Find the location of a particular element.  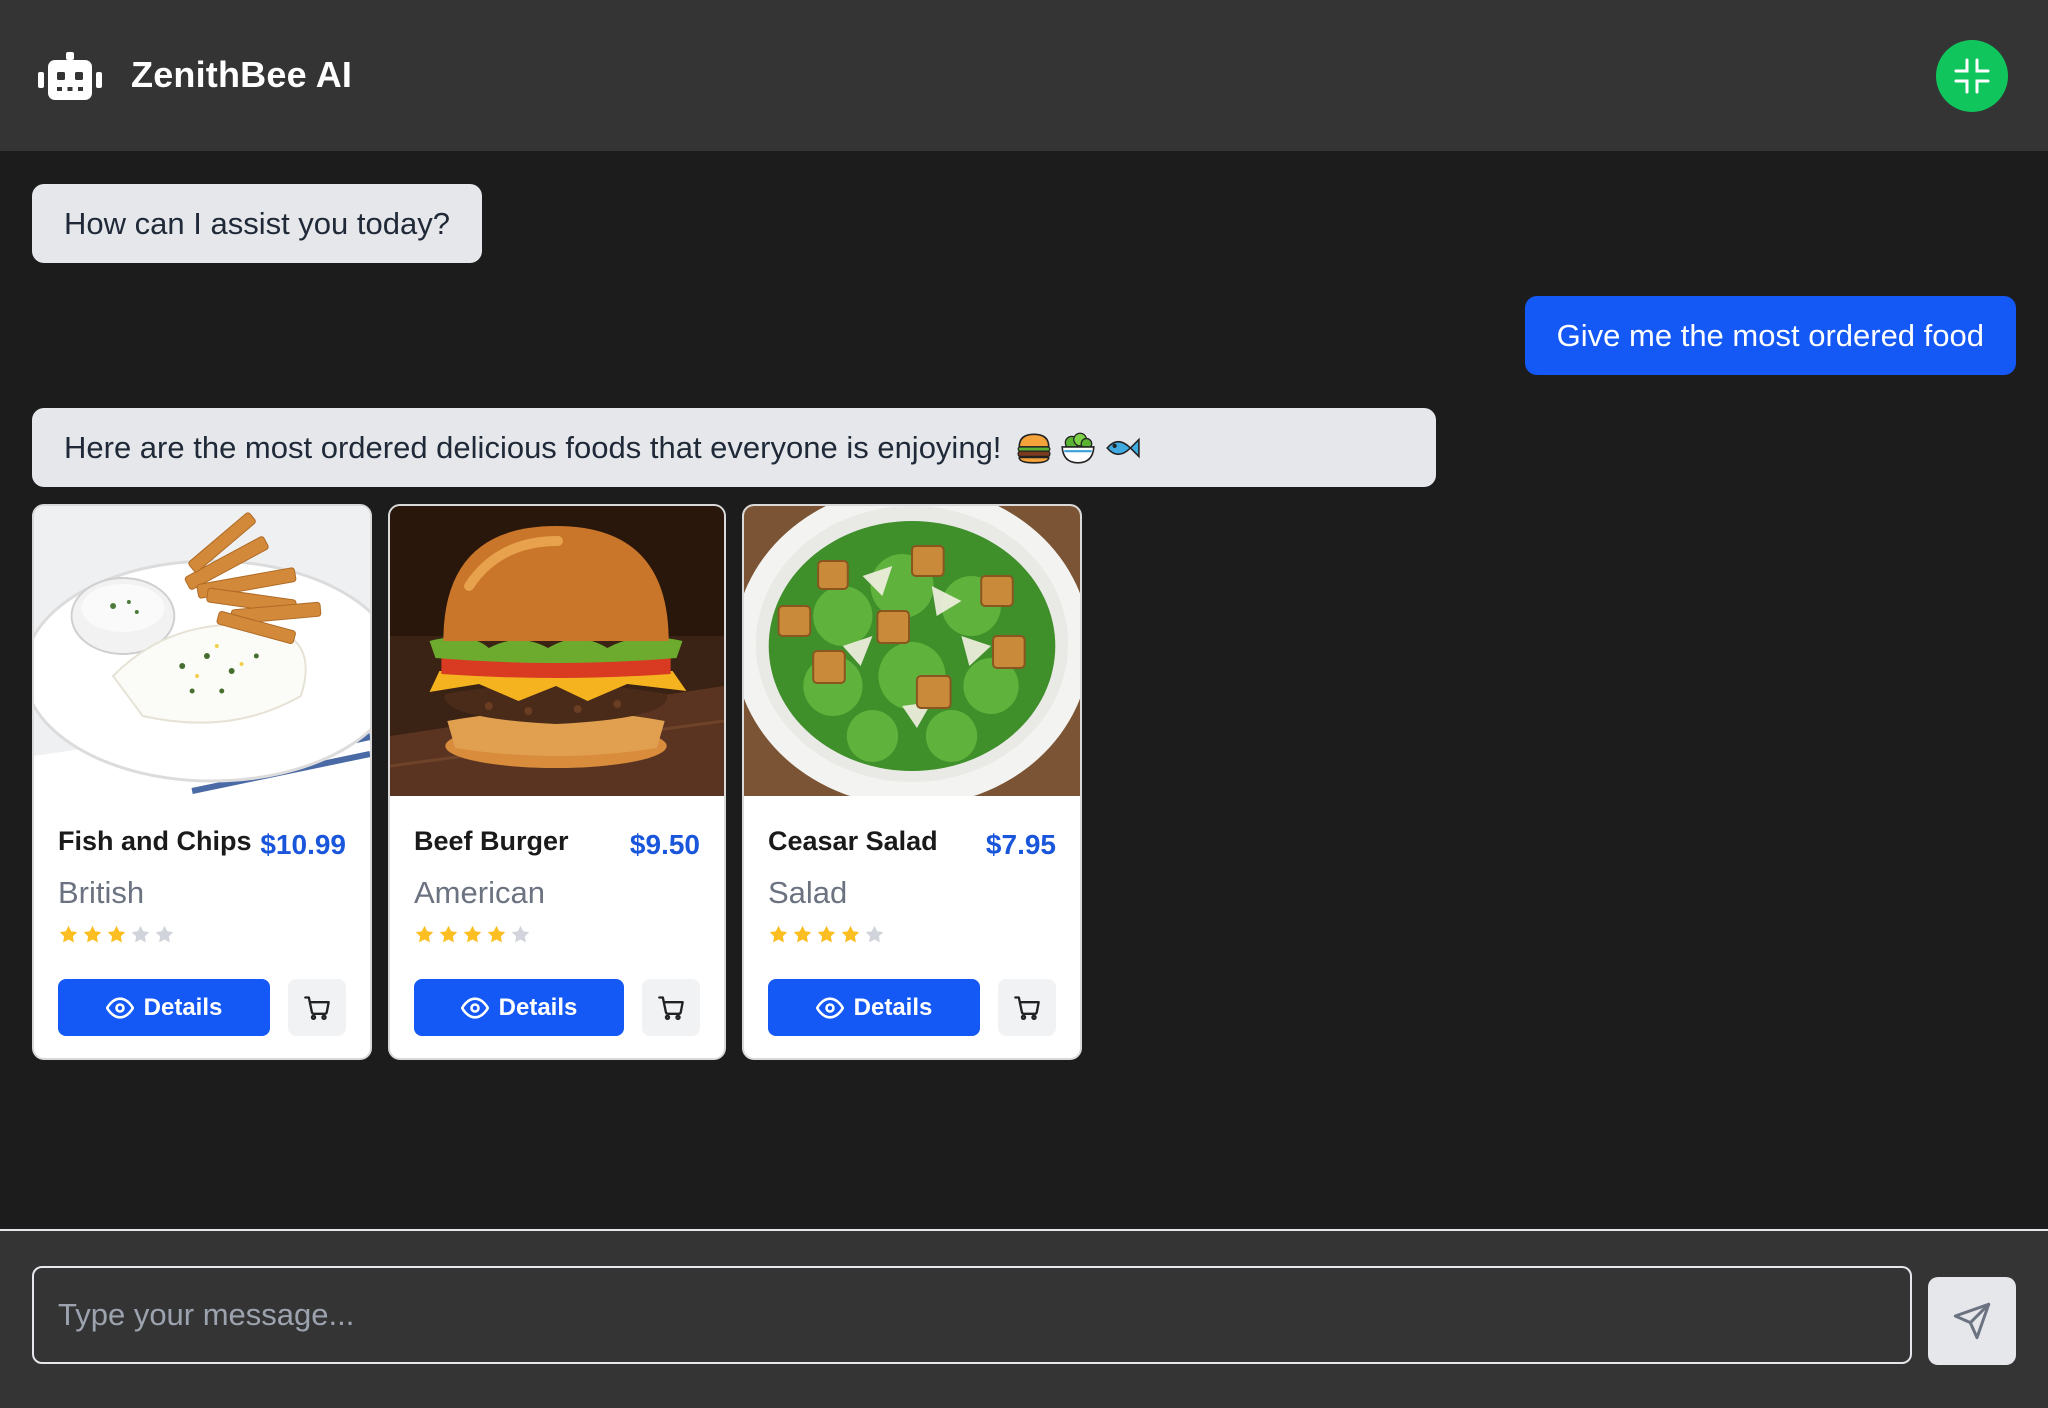

bot-message: How can I assist you today? is located at coordinates (257, 223).